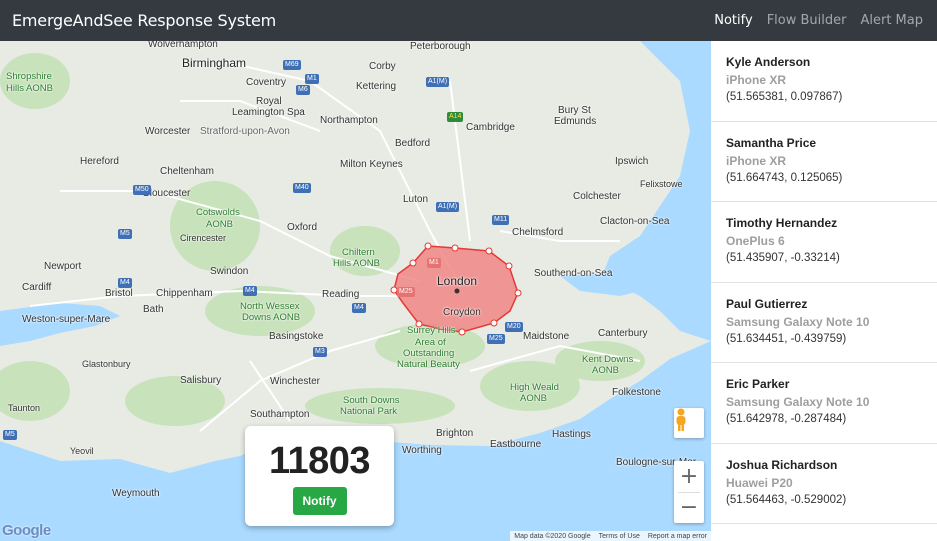 The height and width of the screenshot is (541, 937). I want to click on label-folkestone: Folkestone, so click(636, 392).